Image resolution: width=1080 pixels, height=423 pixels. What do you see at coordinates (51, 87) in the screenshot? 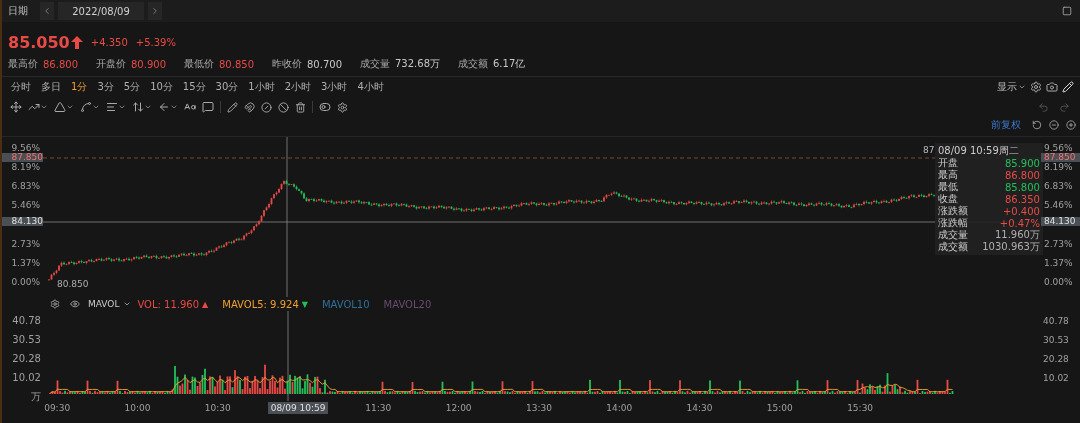
I see `period-tab: 多日` at bounding box center [51, 87].